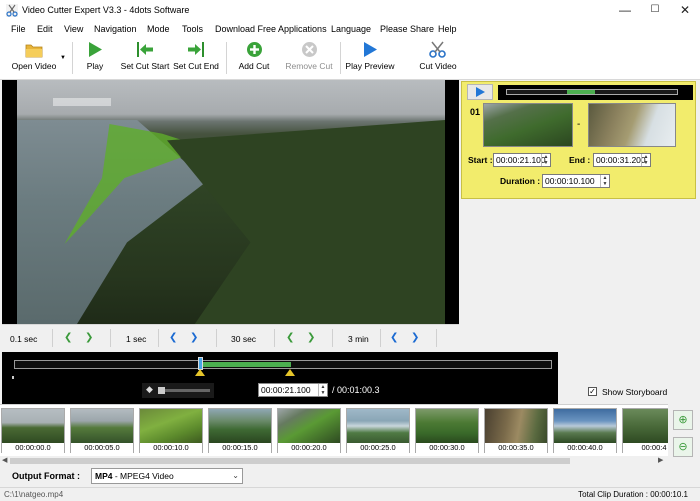  Describe the element at coordinates (173, 337) in the screenshot. I see `step-back-1-sec-icon: ❮` at that location.